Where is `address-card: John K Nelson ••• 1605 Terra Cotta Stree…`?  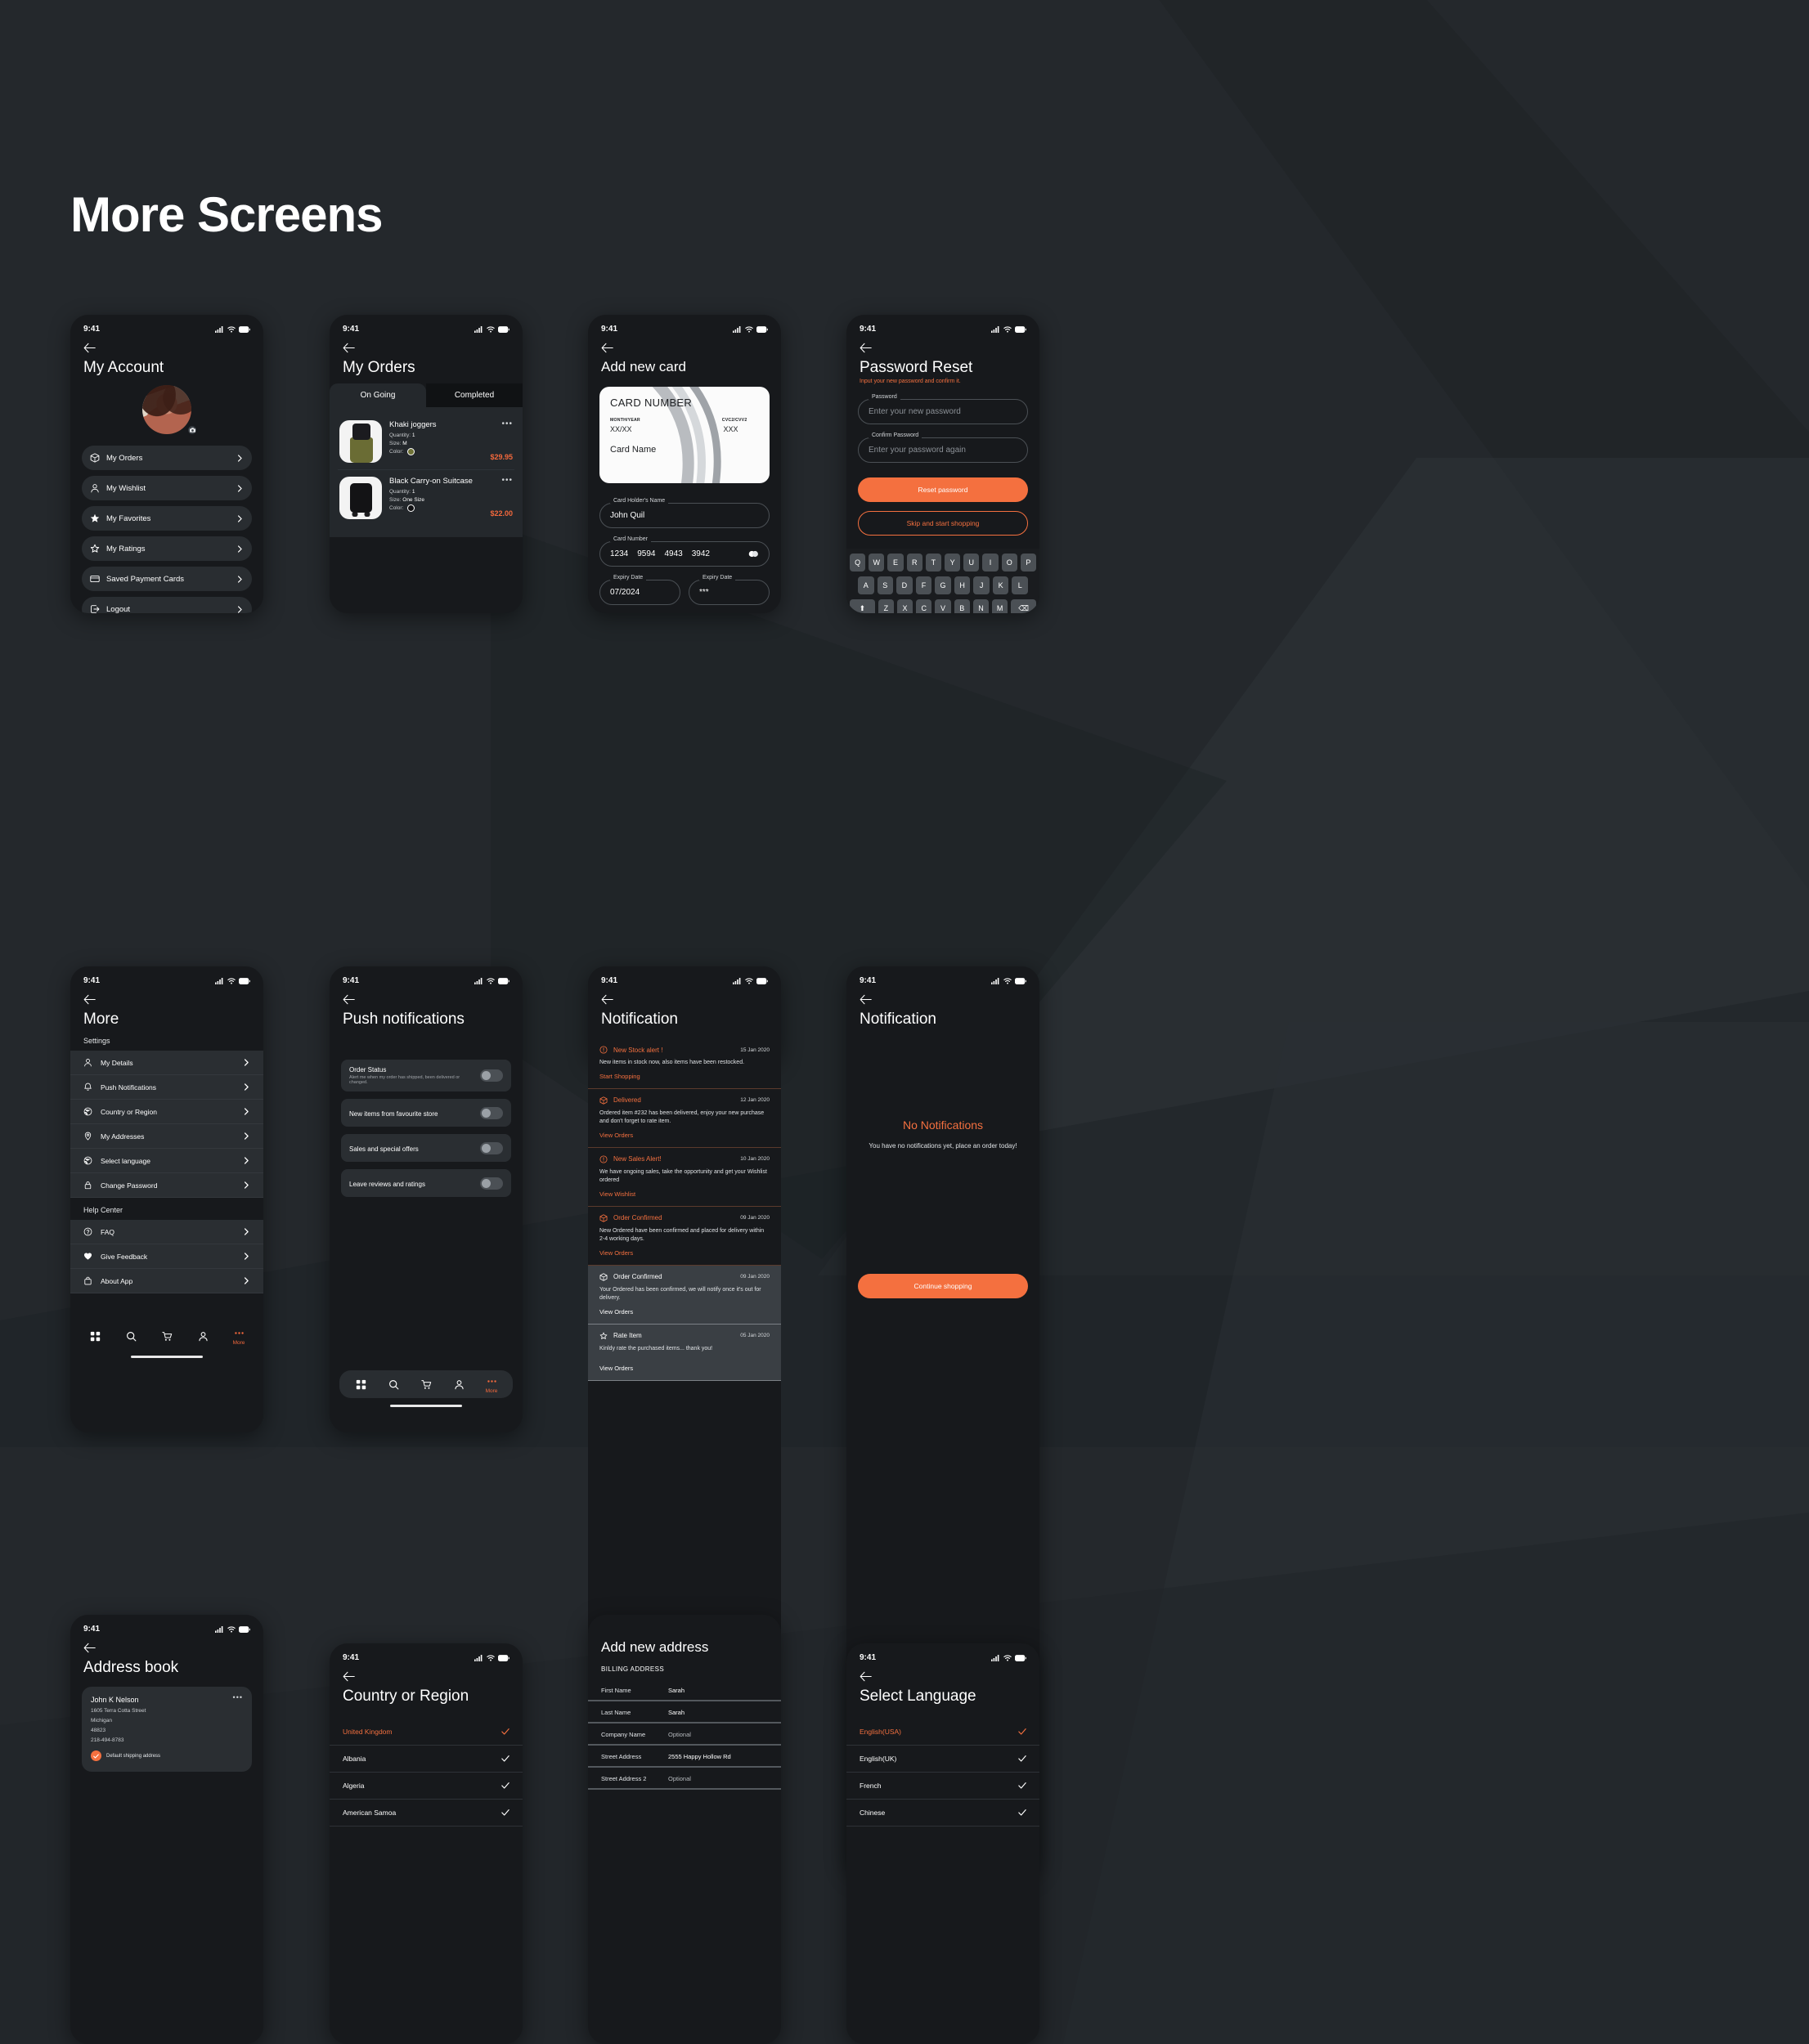 address-card: John K Nelson ••• 1605 Terra Cotta Stree… is located at coordinates (167, 1729).